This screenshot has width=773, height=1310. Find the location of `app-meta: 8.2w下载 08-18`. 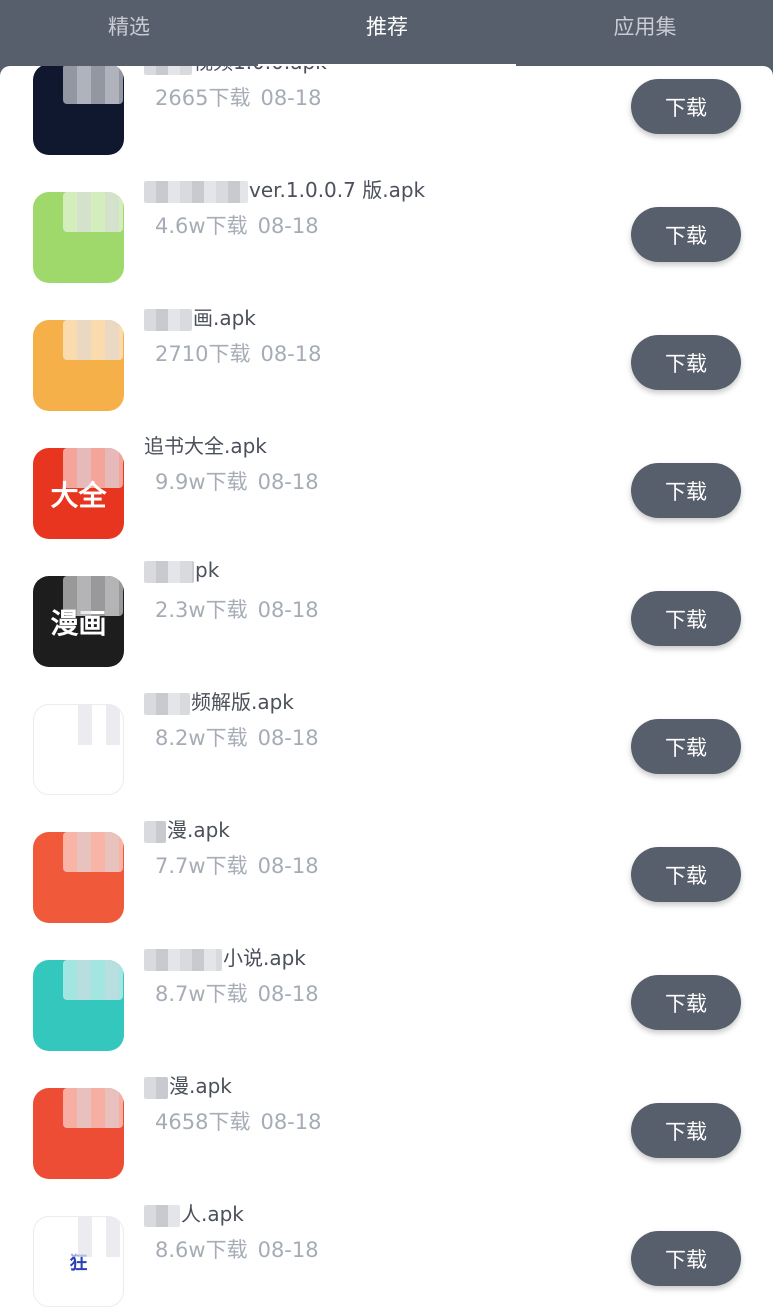

app-meta: 8.2w下载 08-18 is located at coordinates (237, 737).